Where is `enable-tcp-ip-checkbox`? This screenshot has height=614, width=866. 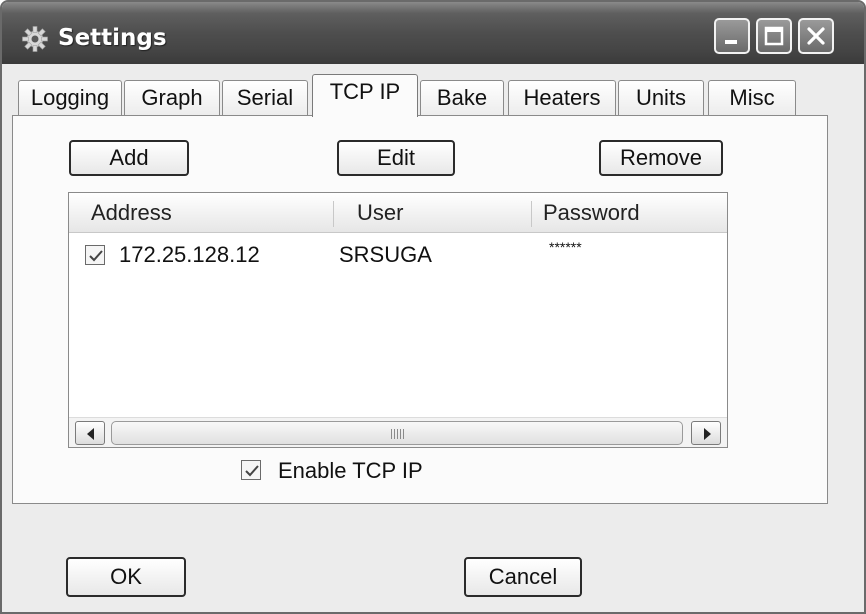
enable-tcp-ip-checkbox is located at coordinates (251, 470).